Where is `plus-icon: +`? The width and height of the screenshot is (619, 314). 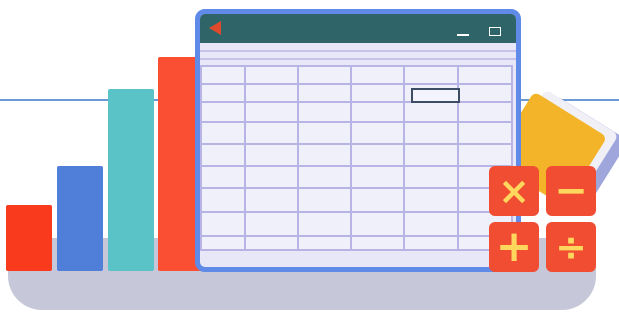
plus-icon: + is located at coordinates (514, 246).